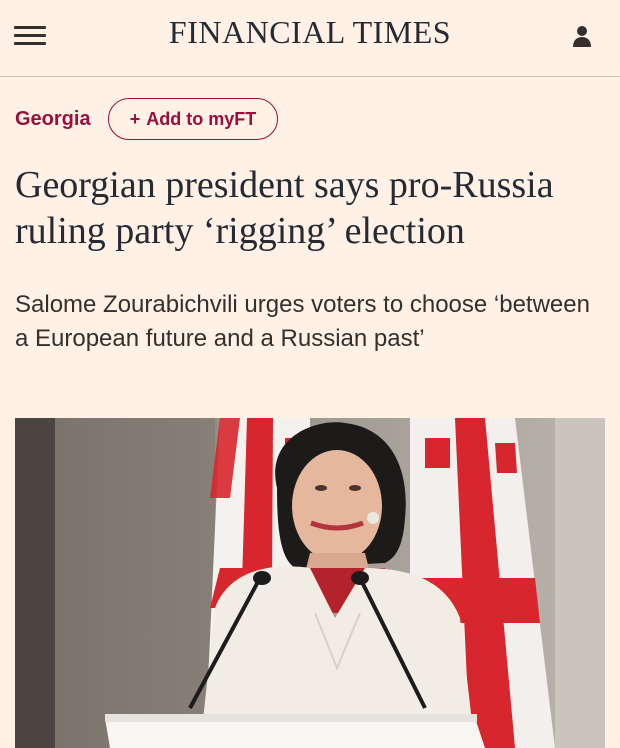 This screenshot has height=748, width=620. What do you see at coordinates (310, 32) in the screenshot?
I see `site-logo: FINANCIAL TIMES` at bounding box center [310, 32].